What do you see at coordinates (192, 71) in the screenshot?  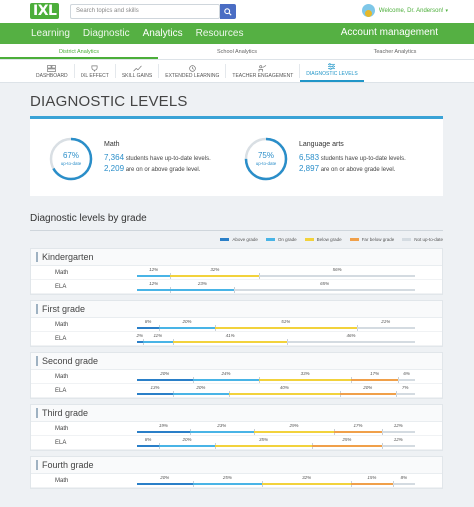 I see `tab-extended-learning: EXTENDED LEARNING` at bounding box center [192, 71].